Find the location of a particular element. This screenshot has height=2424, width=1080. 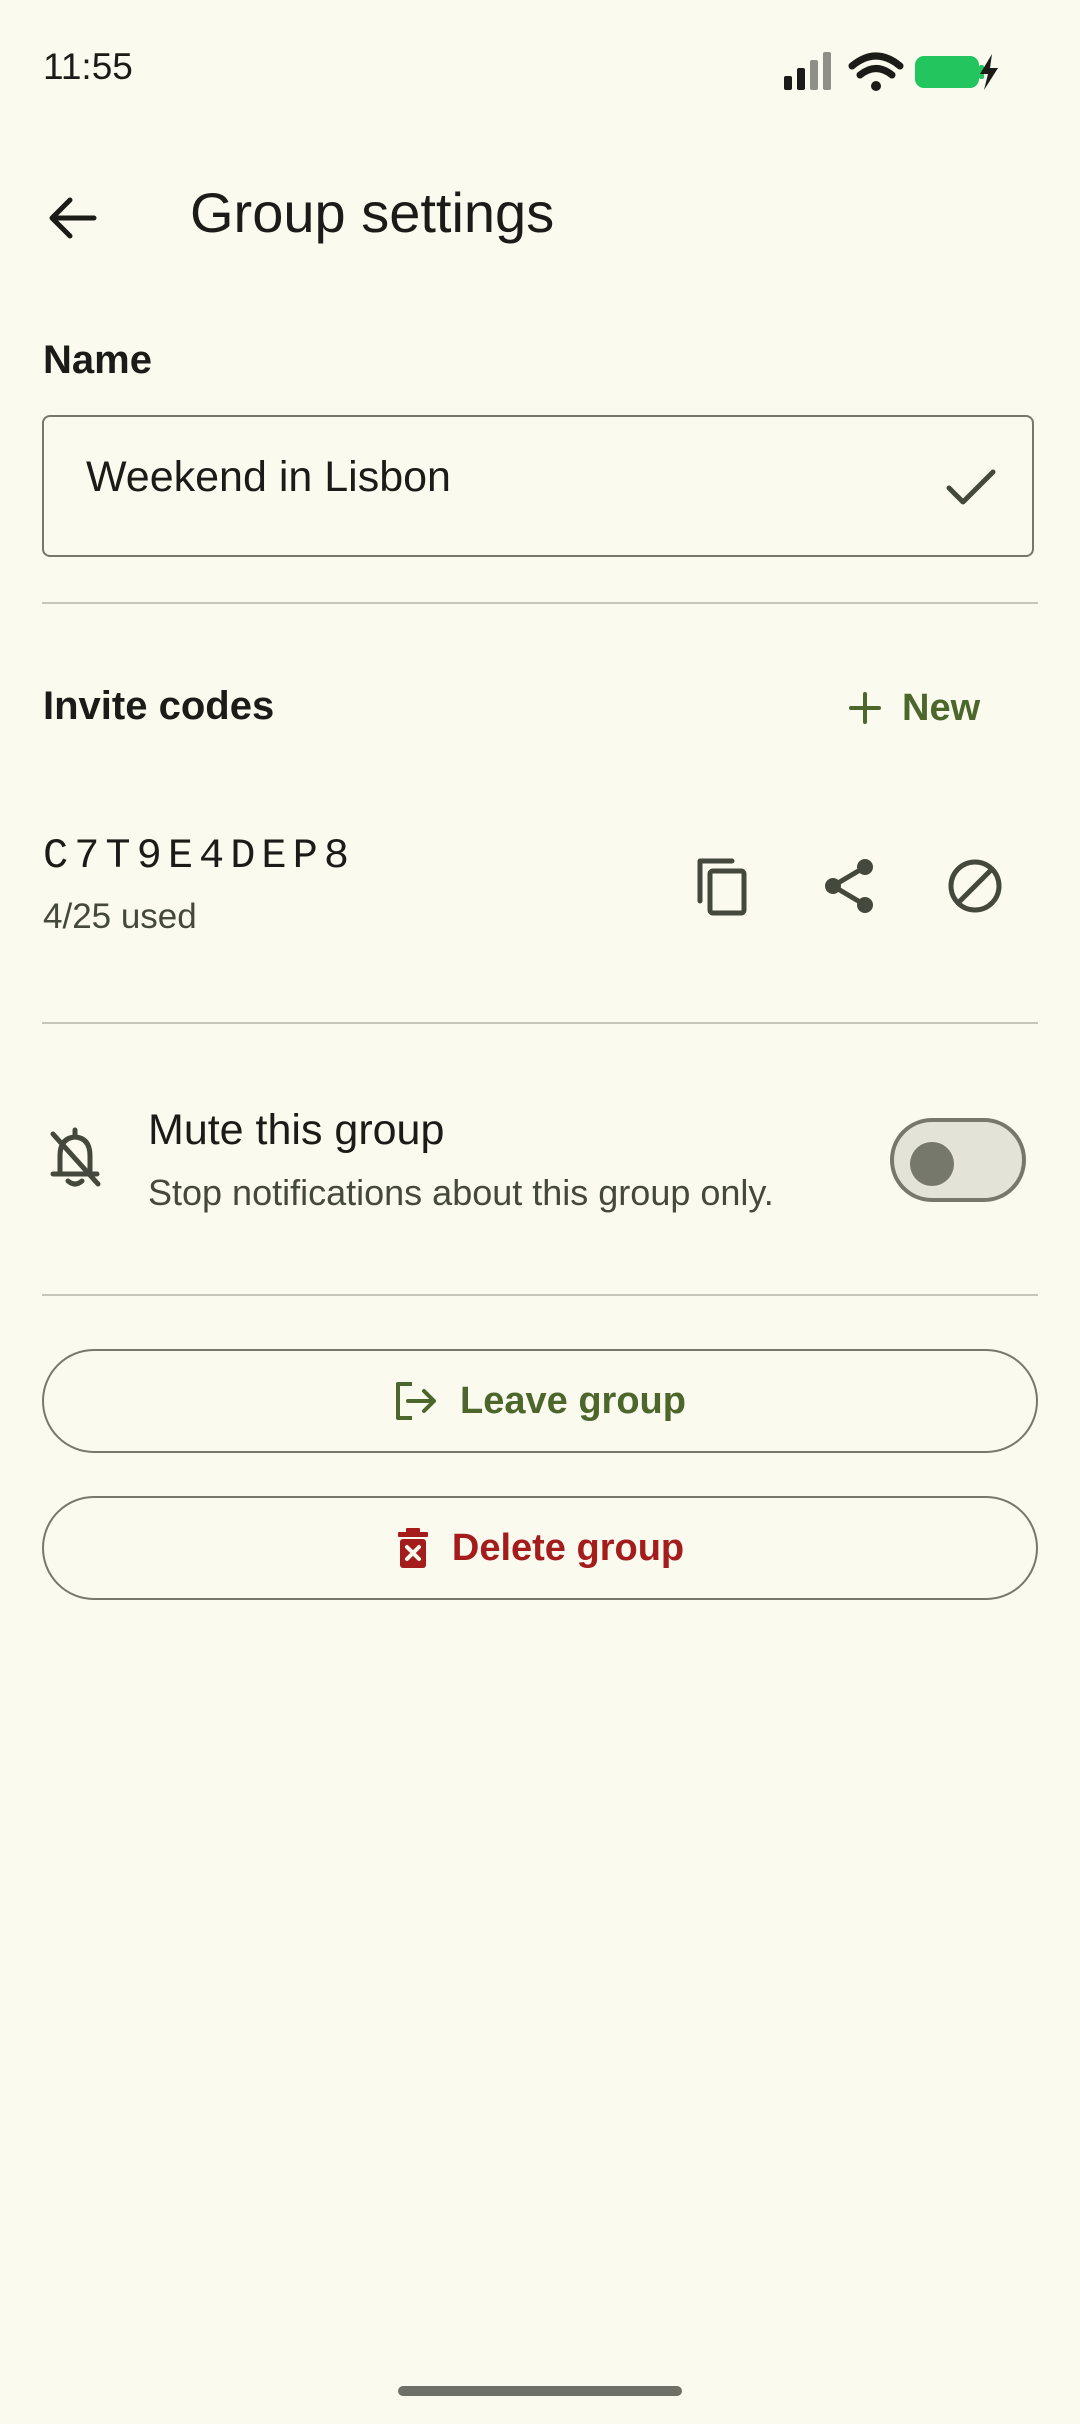

status-time: 11:55 is located at coordinates (88, 66).